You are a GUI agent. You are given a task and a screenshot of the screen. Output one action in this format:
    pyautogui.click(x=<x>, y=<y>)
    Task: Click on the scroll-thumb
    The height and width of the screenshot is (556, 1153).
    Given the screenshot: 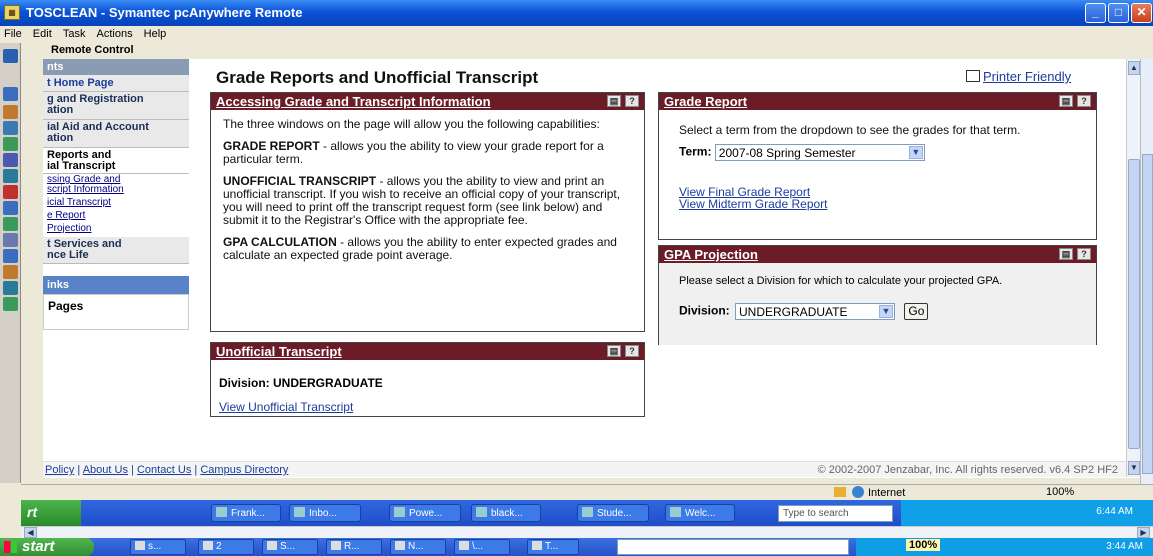 What is the action you would take?
    pyautogui.click(x=1134, y=304)
    